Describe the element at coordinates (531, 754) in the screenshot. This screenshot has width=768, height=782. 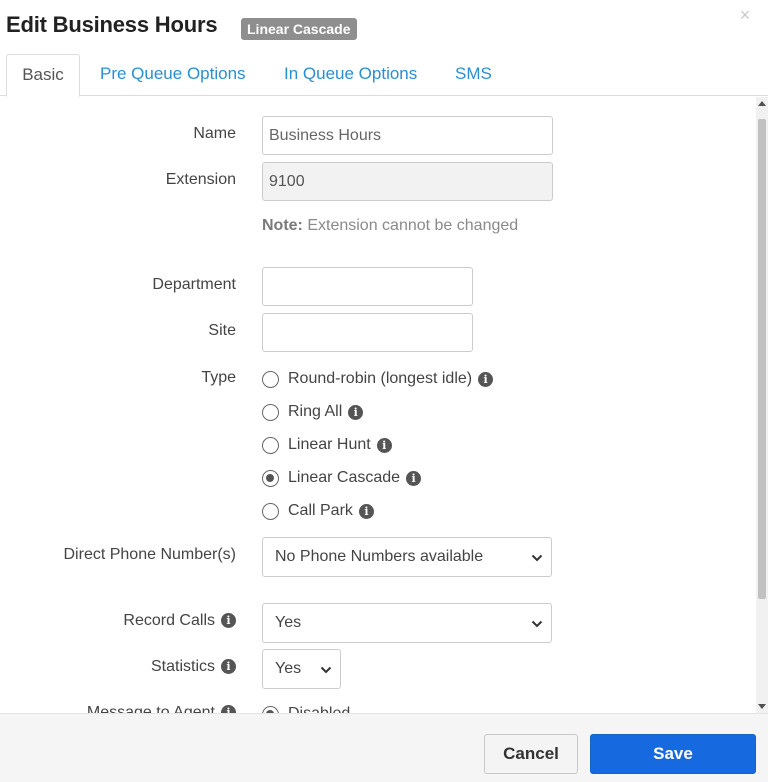
I see `cancel-button: Cancel` at that location.